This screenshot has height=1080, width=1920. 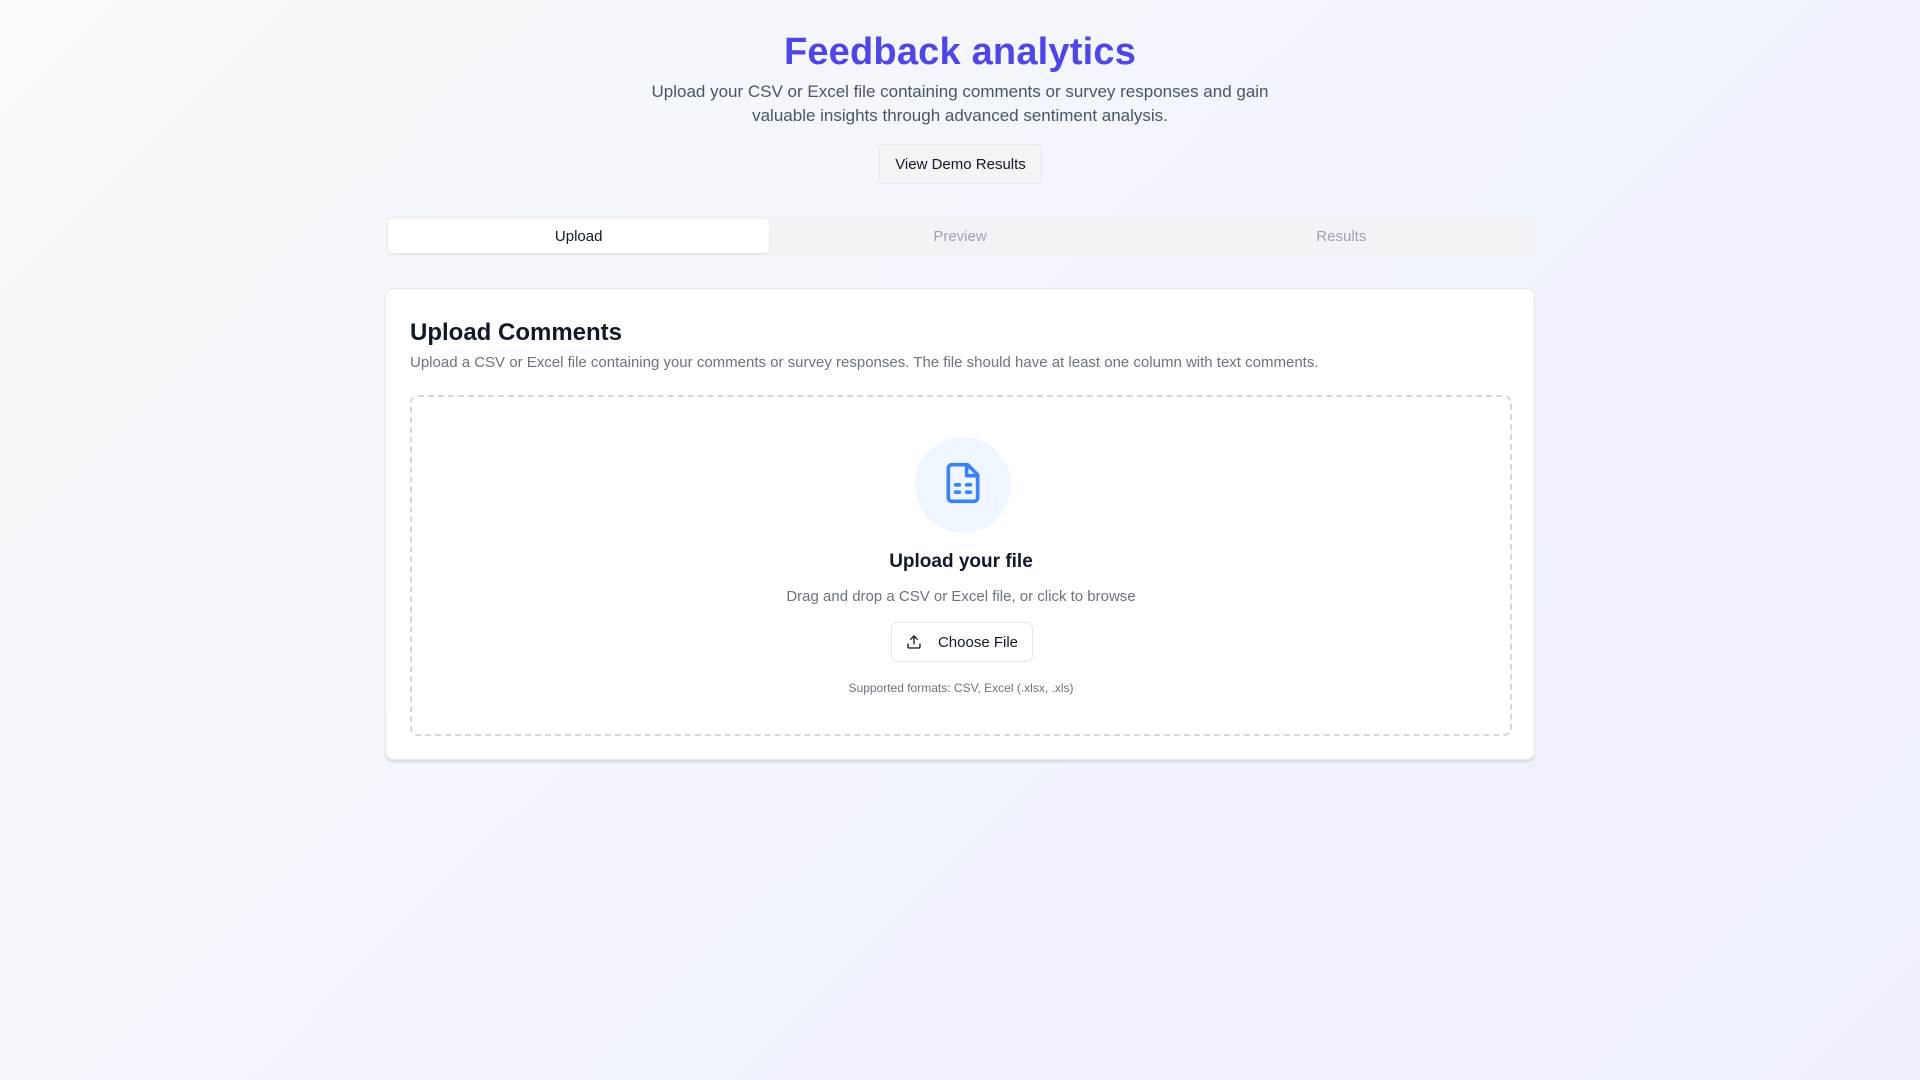 I want to click on step-tabs: Upload Preview Results, so click(x=960, y=236).